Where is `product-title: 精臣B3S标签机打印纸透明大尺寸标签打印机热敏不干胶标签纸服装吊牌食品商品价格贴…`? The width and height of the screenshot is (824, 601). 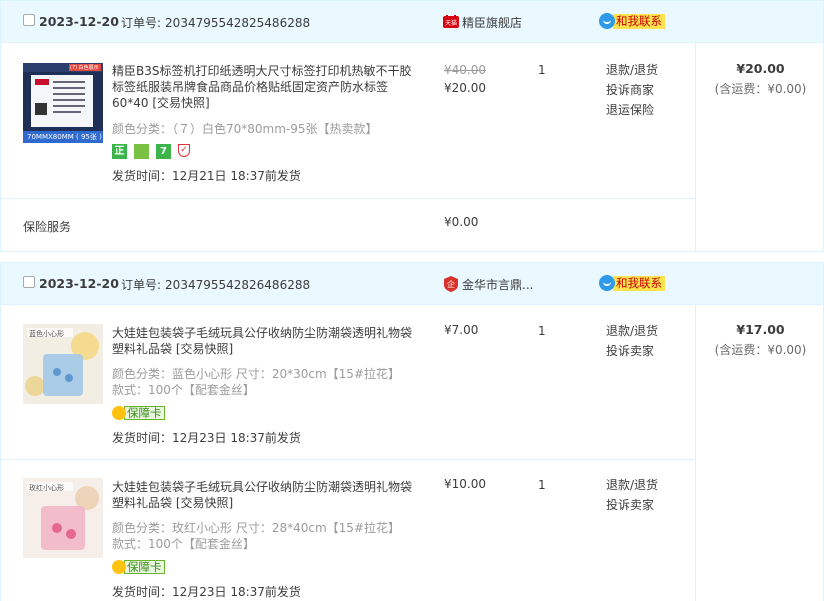 product-title: 精臣B3S标签机打印纸透明大尺寸标签打印机热敏不干胶标签纸服装吊牌食品商品价格贴… is located at coordinates (262, 87).